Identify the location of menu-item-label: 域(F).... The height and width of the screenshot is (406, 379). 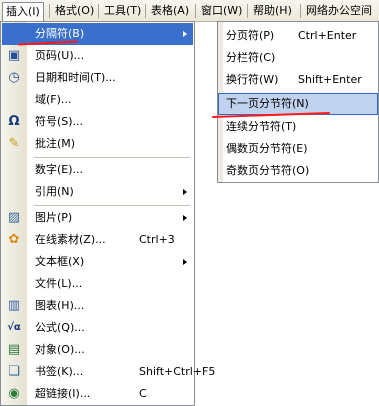
(53, 99).